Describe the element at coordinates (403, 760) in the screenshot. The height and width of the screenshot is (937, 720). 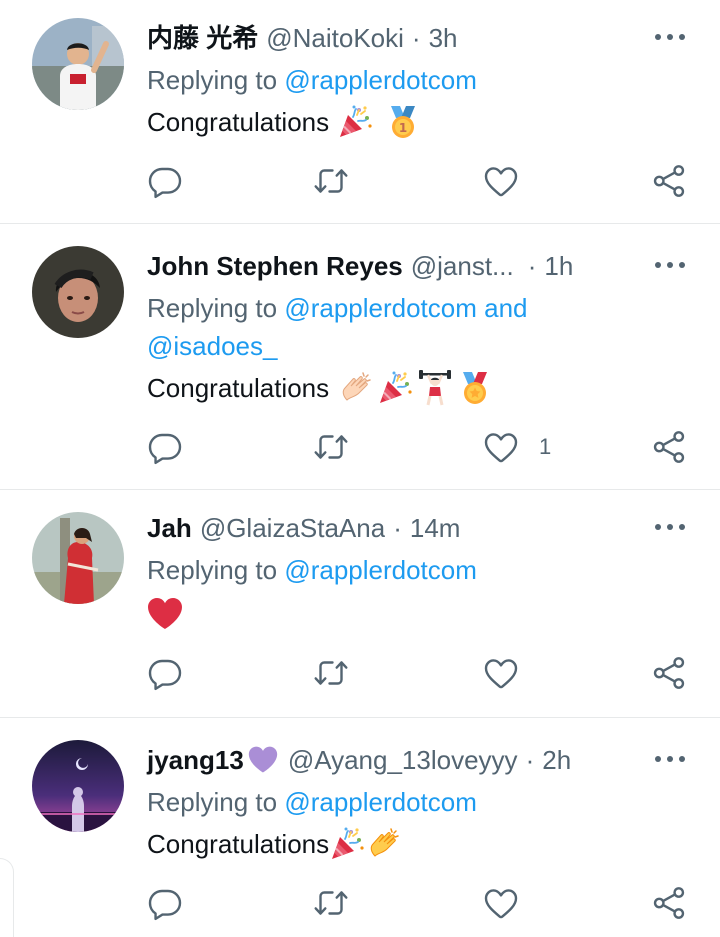
I see `handle: @Ayang_13loveyyy` at that location.